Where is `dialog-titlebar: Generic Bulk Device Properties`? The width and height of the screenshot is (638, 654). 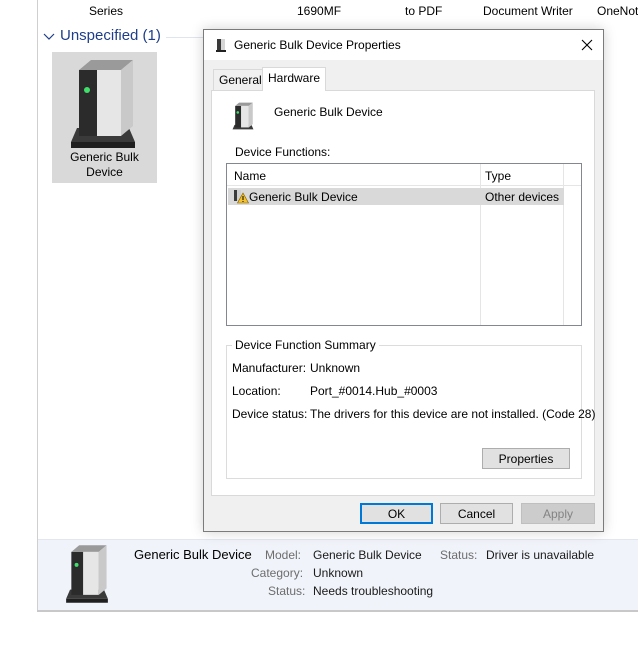
dialog-titlebar: Generic Bulk Device Properties is located at coordinates (403, 45).